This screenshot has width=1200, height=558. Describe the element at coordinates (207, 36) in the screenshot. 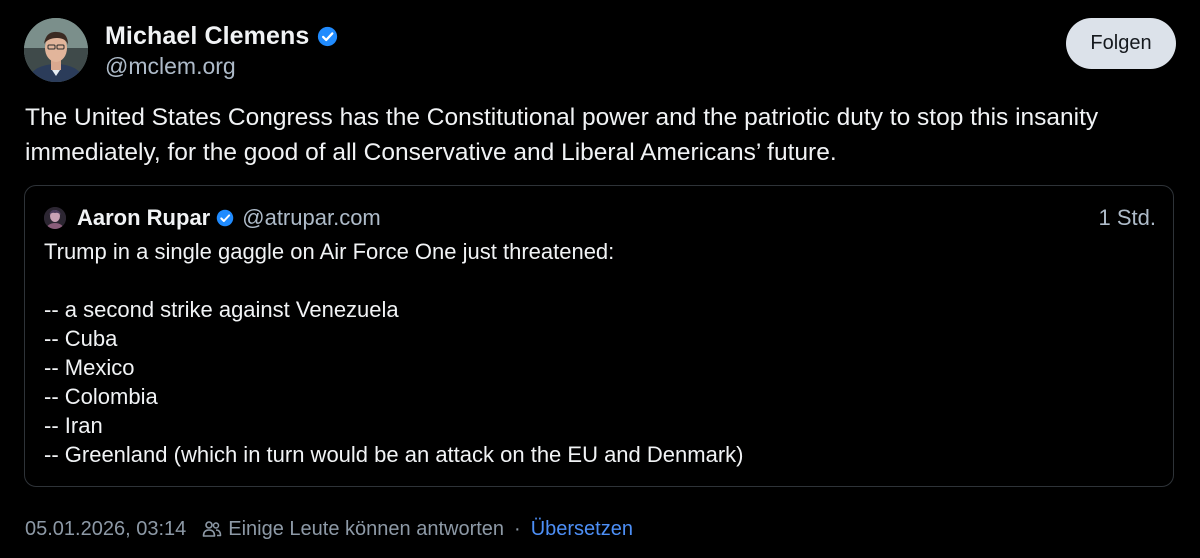

I see `author-name: Michael Clemens` at that location.